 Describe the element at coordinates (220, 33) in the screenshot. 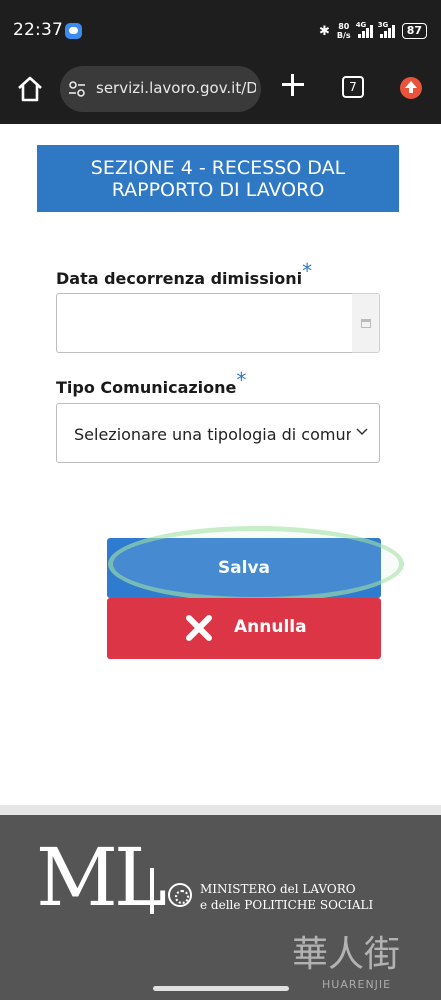

I see `status-bar: 22:37 ✱ 80 B/s 4G 3G 87` at that location.